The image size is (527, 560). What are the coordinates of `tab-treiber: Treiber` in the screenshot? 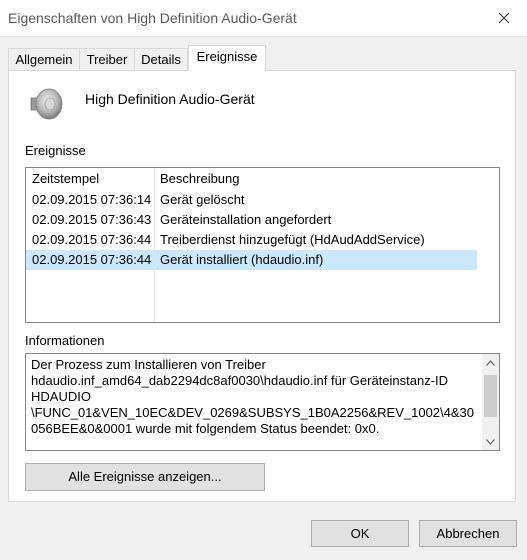 It's located at (107, 59).